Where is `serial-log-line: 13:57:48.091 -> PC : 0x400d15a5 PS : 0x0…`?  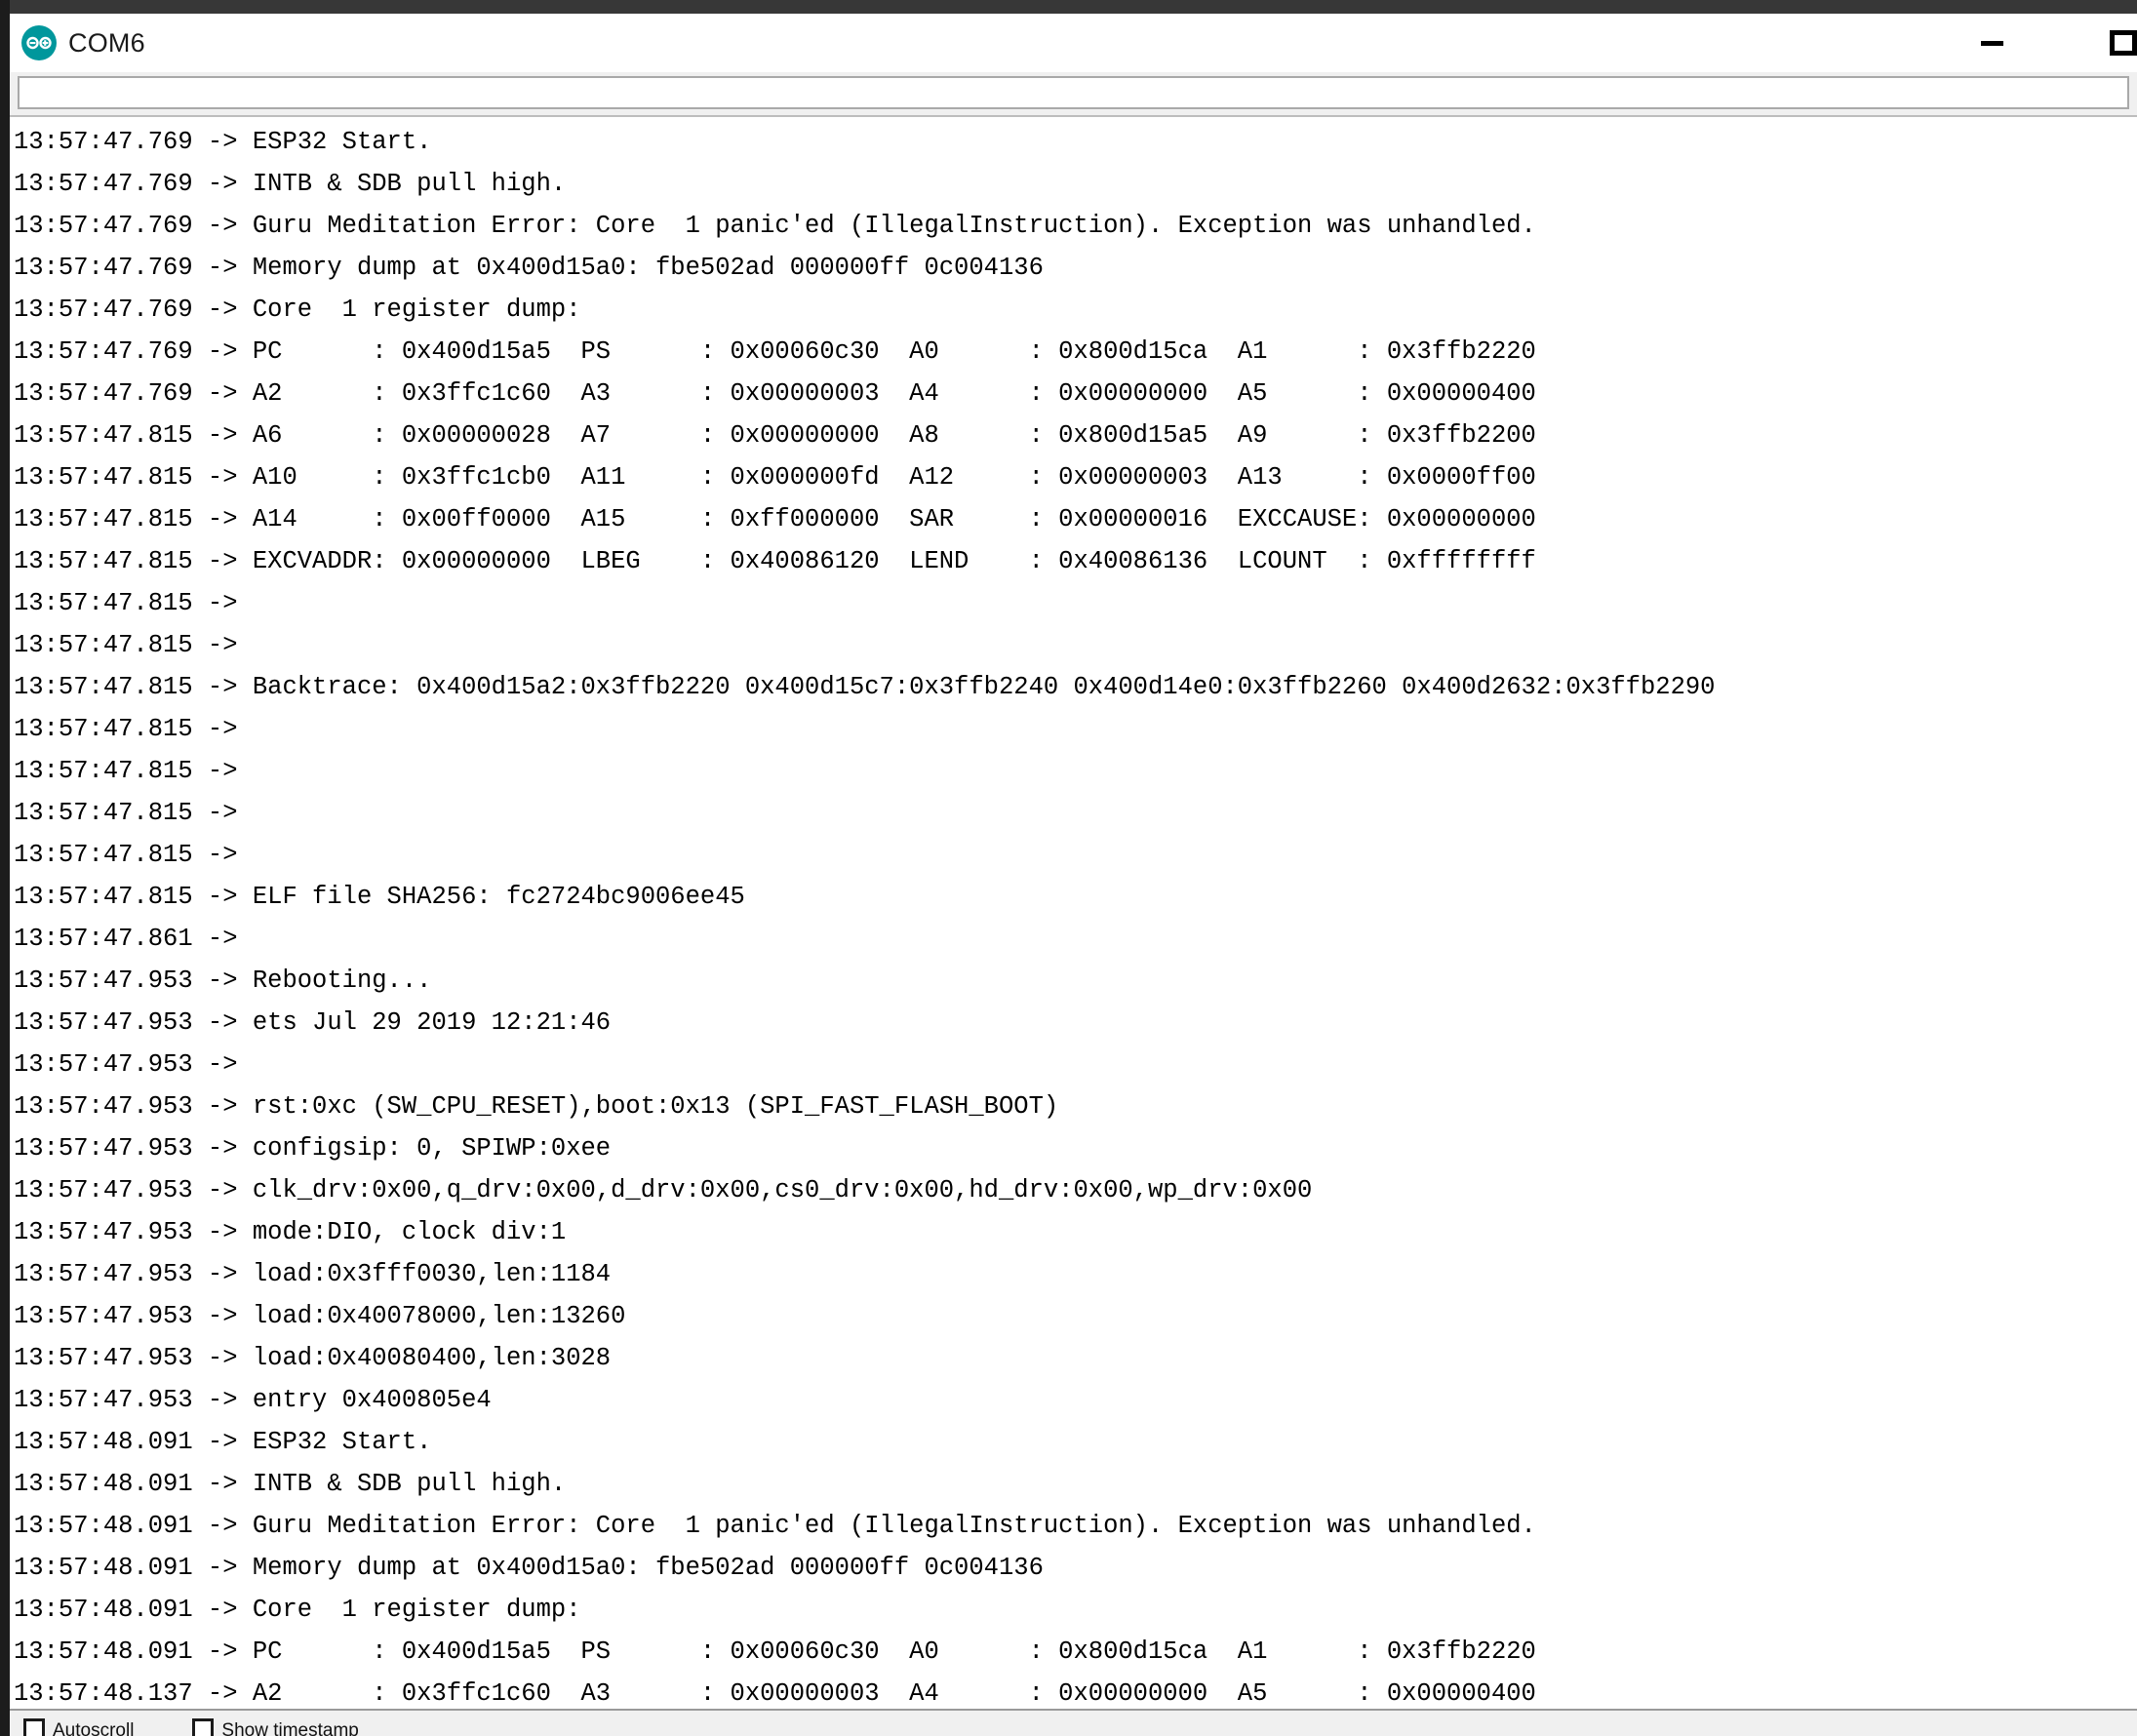 serial-log-line: 13:57:48.091 -> PC : 0x400d15a5 PS : 0x0… is located at coordinates (775, 1651).